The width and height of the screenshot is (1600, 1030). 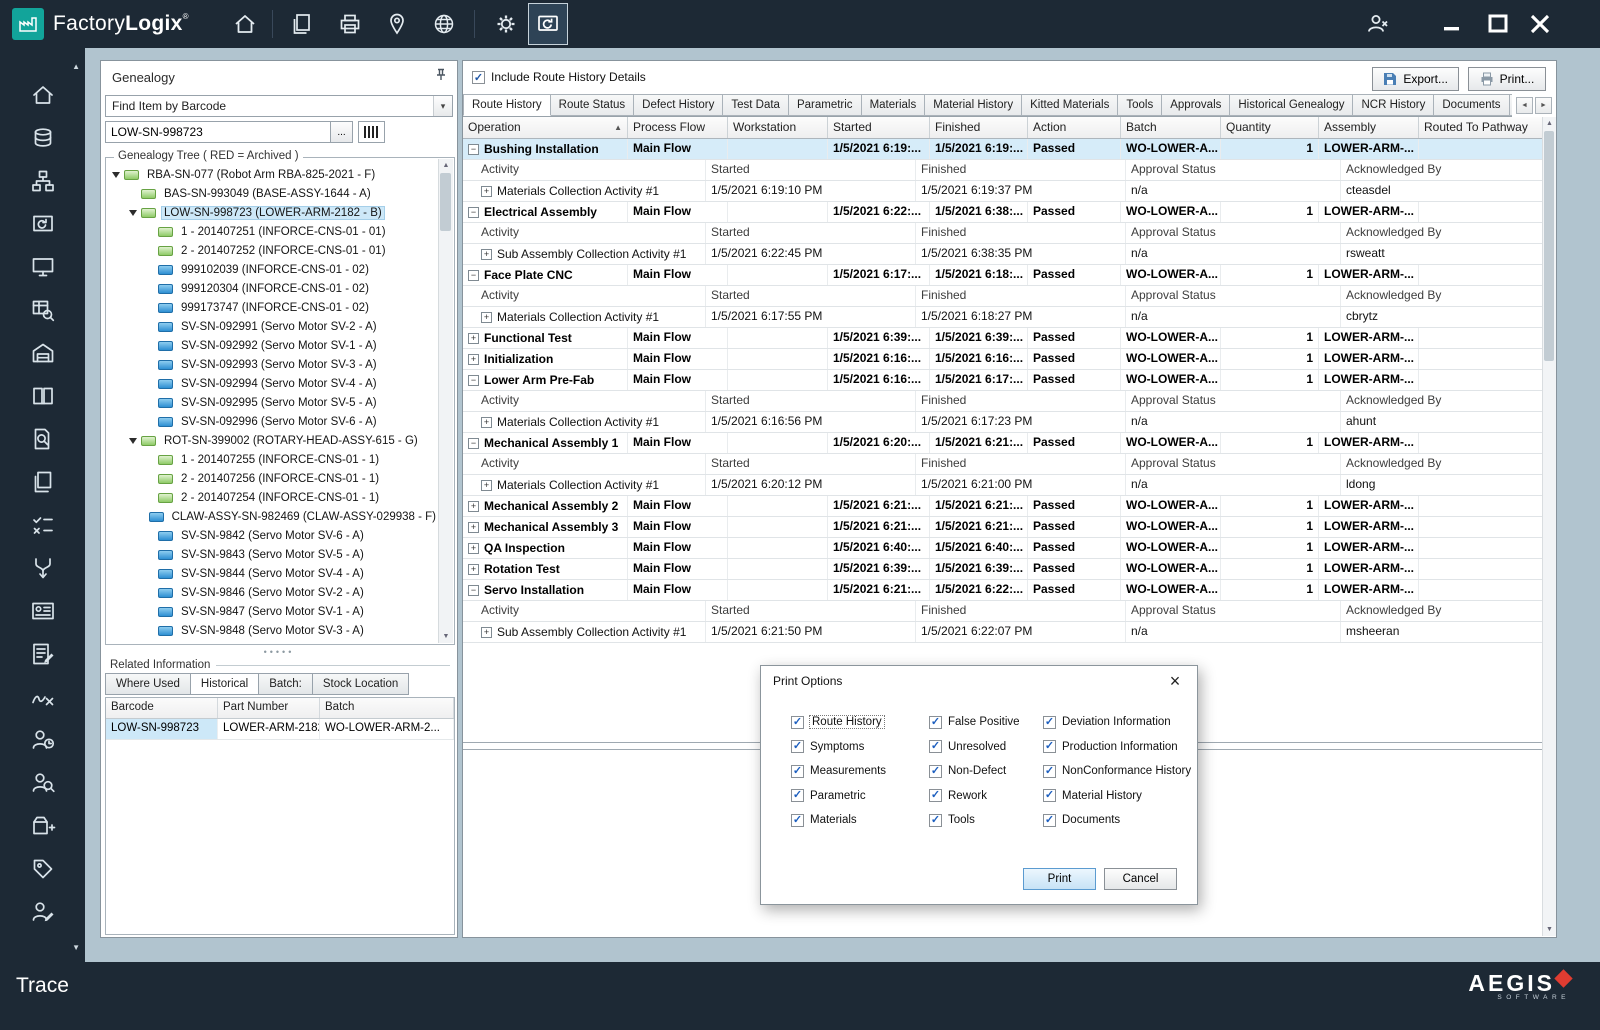 I want to click on column-header-assembly: Assembly, so click(x=1369, y=127).